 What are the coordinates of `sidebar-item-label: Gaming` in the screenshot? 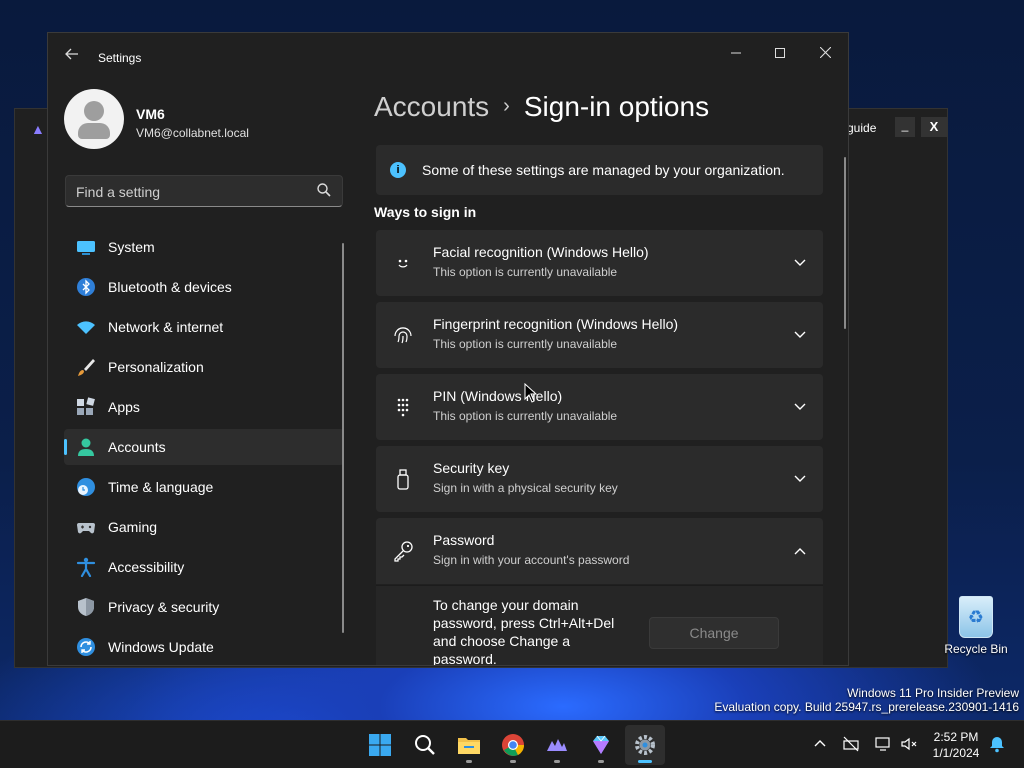 It's located at (133, 527).